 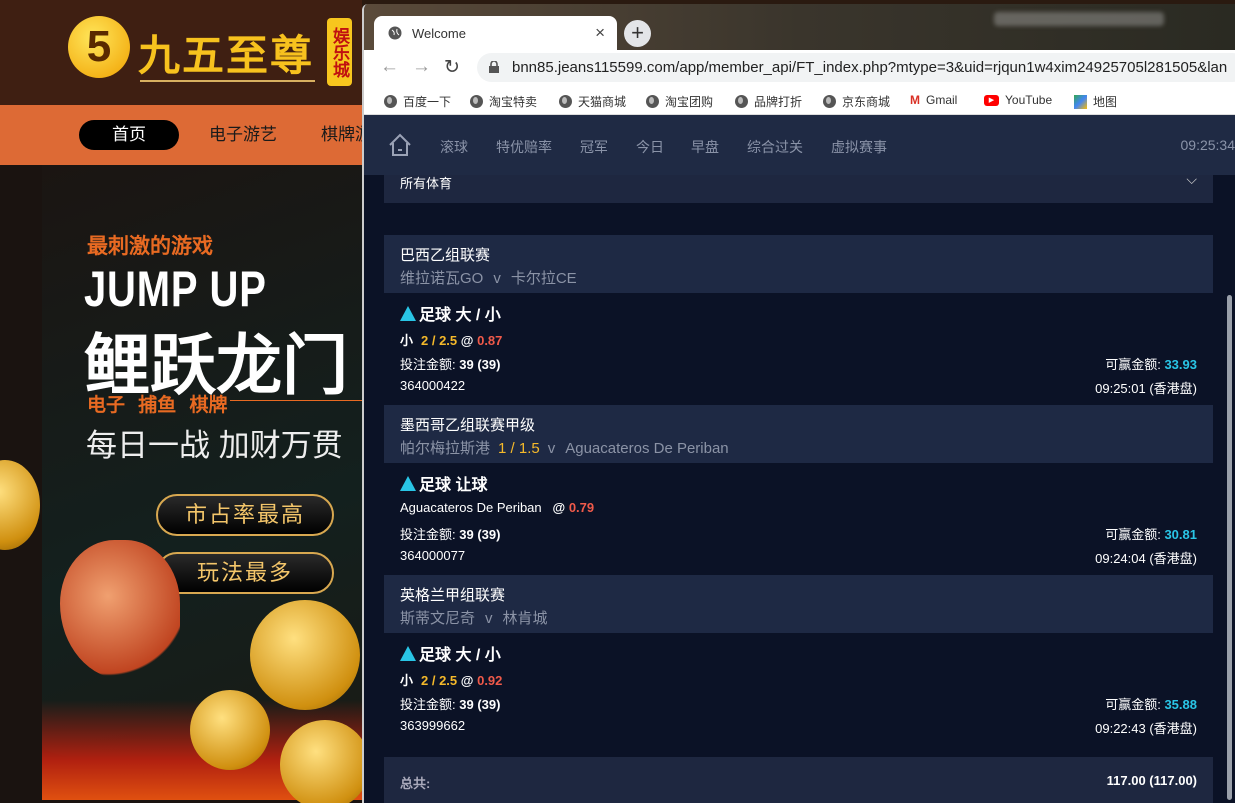 I want to click on nav-parlay: 综合过关, so click(x=775, y=147).